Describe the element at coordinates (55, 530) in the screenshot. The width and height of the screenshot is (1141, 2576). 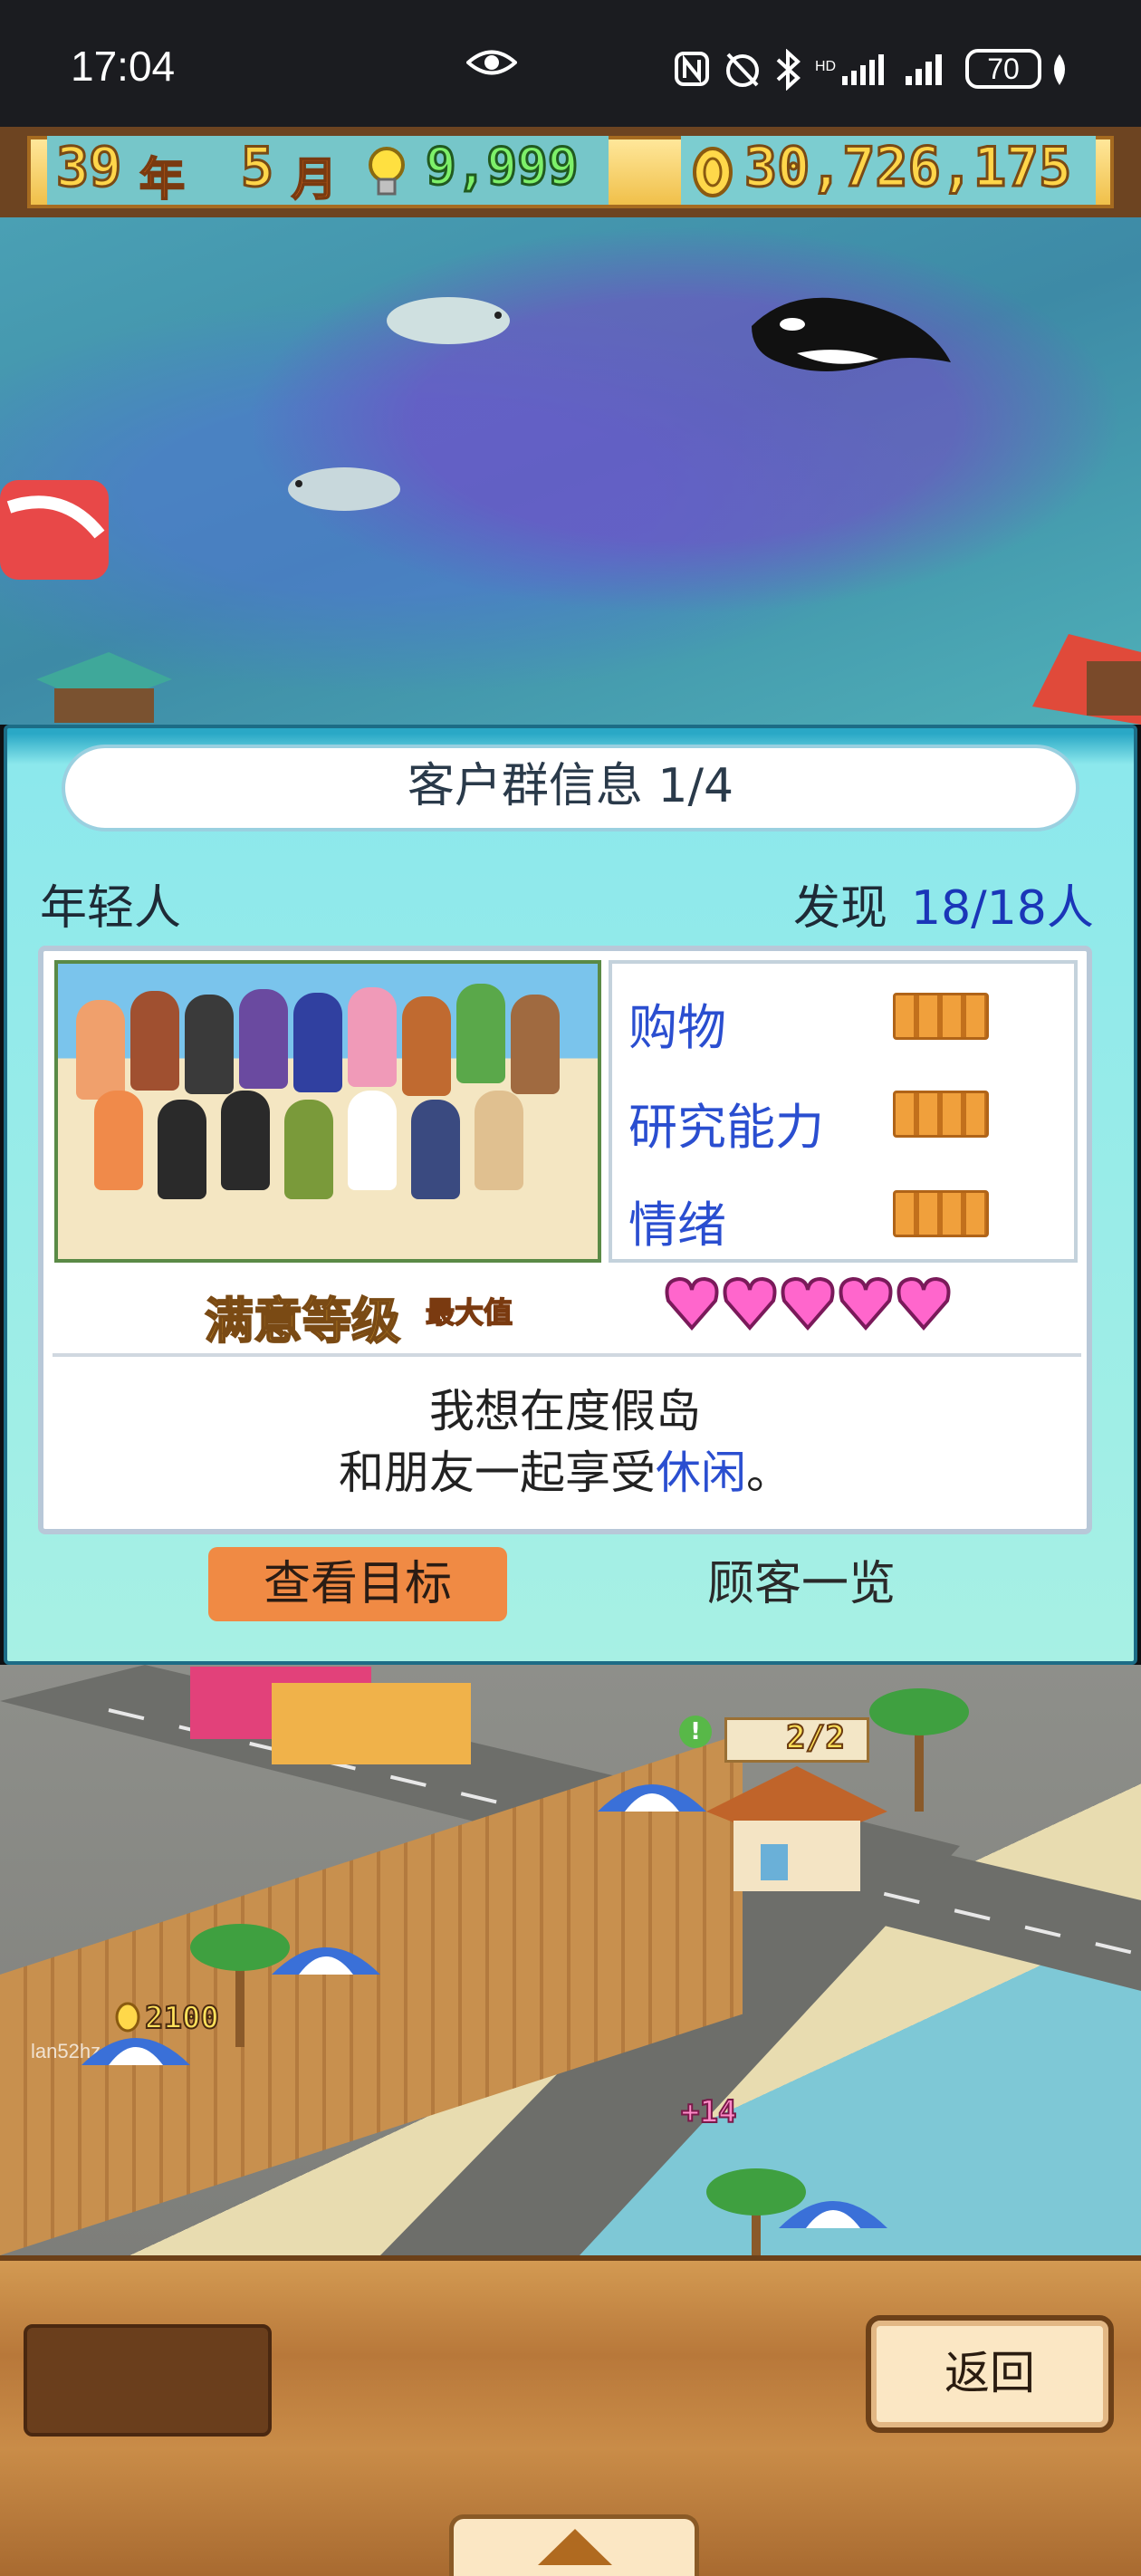
I see `water-slide-icon` at that location.